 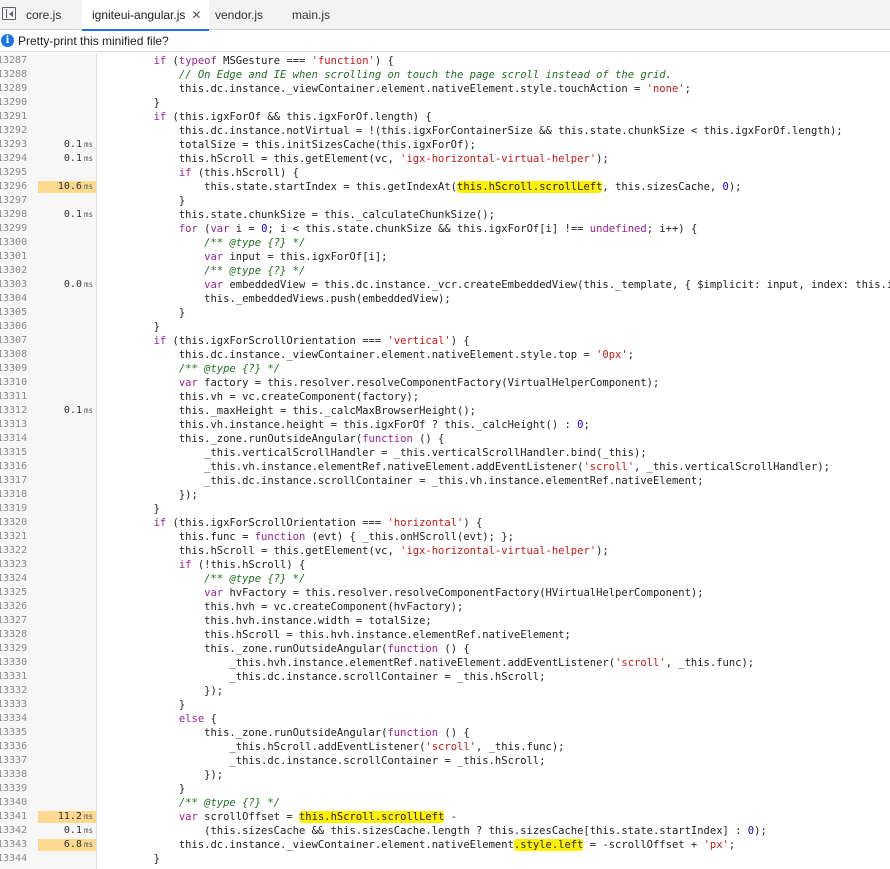 I want to click on code-line: 13318 });, so click(x=445, y=495).